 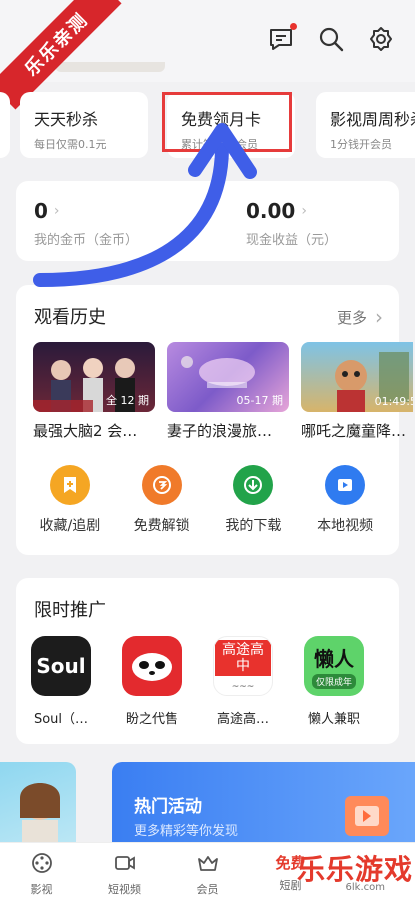 What do you see at coordinates (127, 400) in the screenshot?
I see `episode-tag: 全 12 期` at bounding box center [127, 400].